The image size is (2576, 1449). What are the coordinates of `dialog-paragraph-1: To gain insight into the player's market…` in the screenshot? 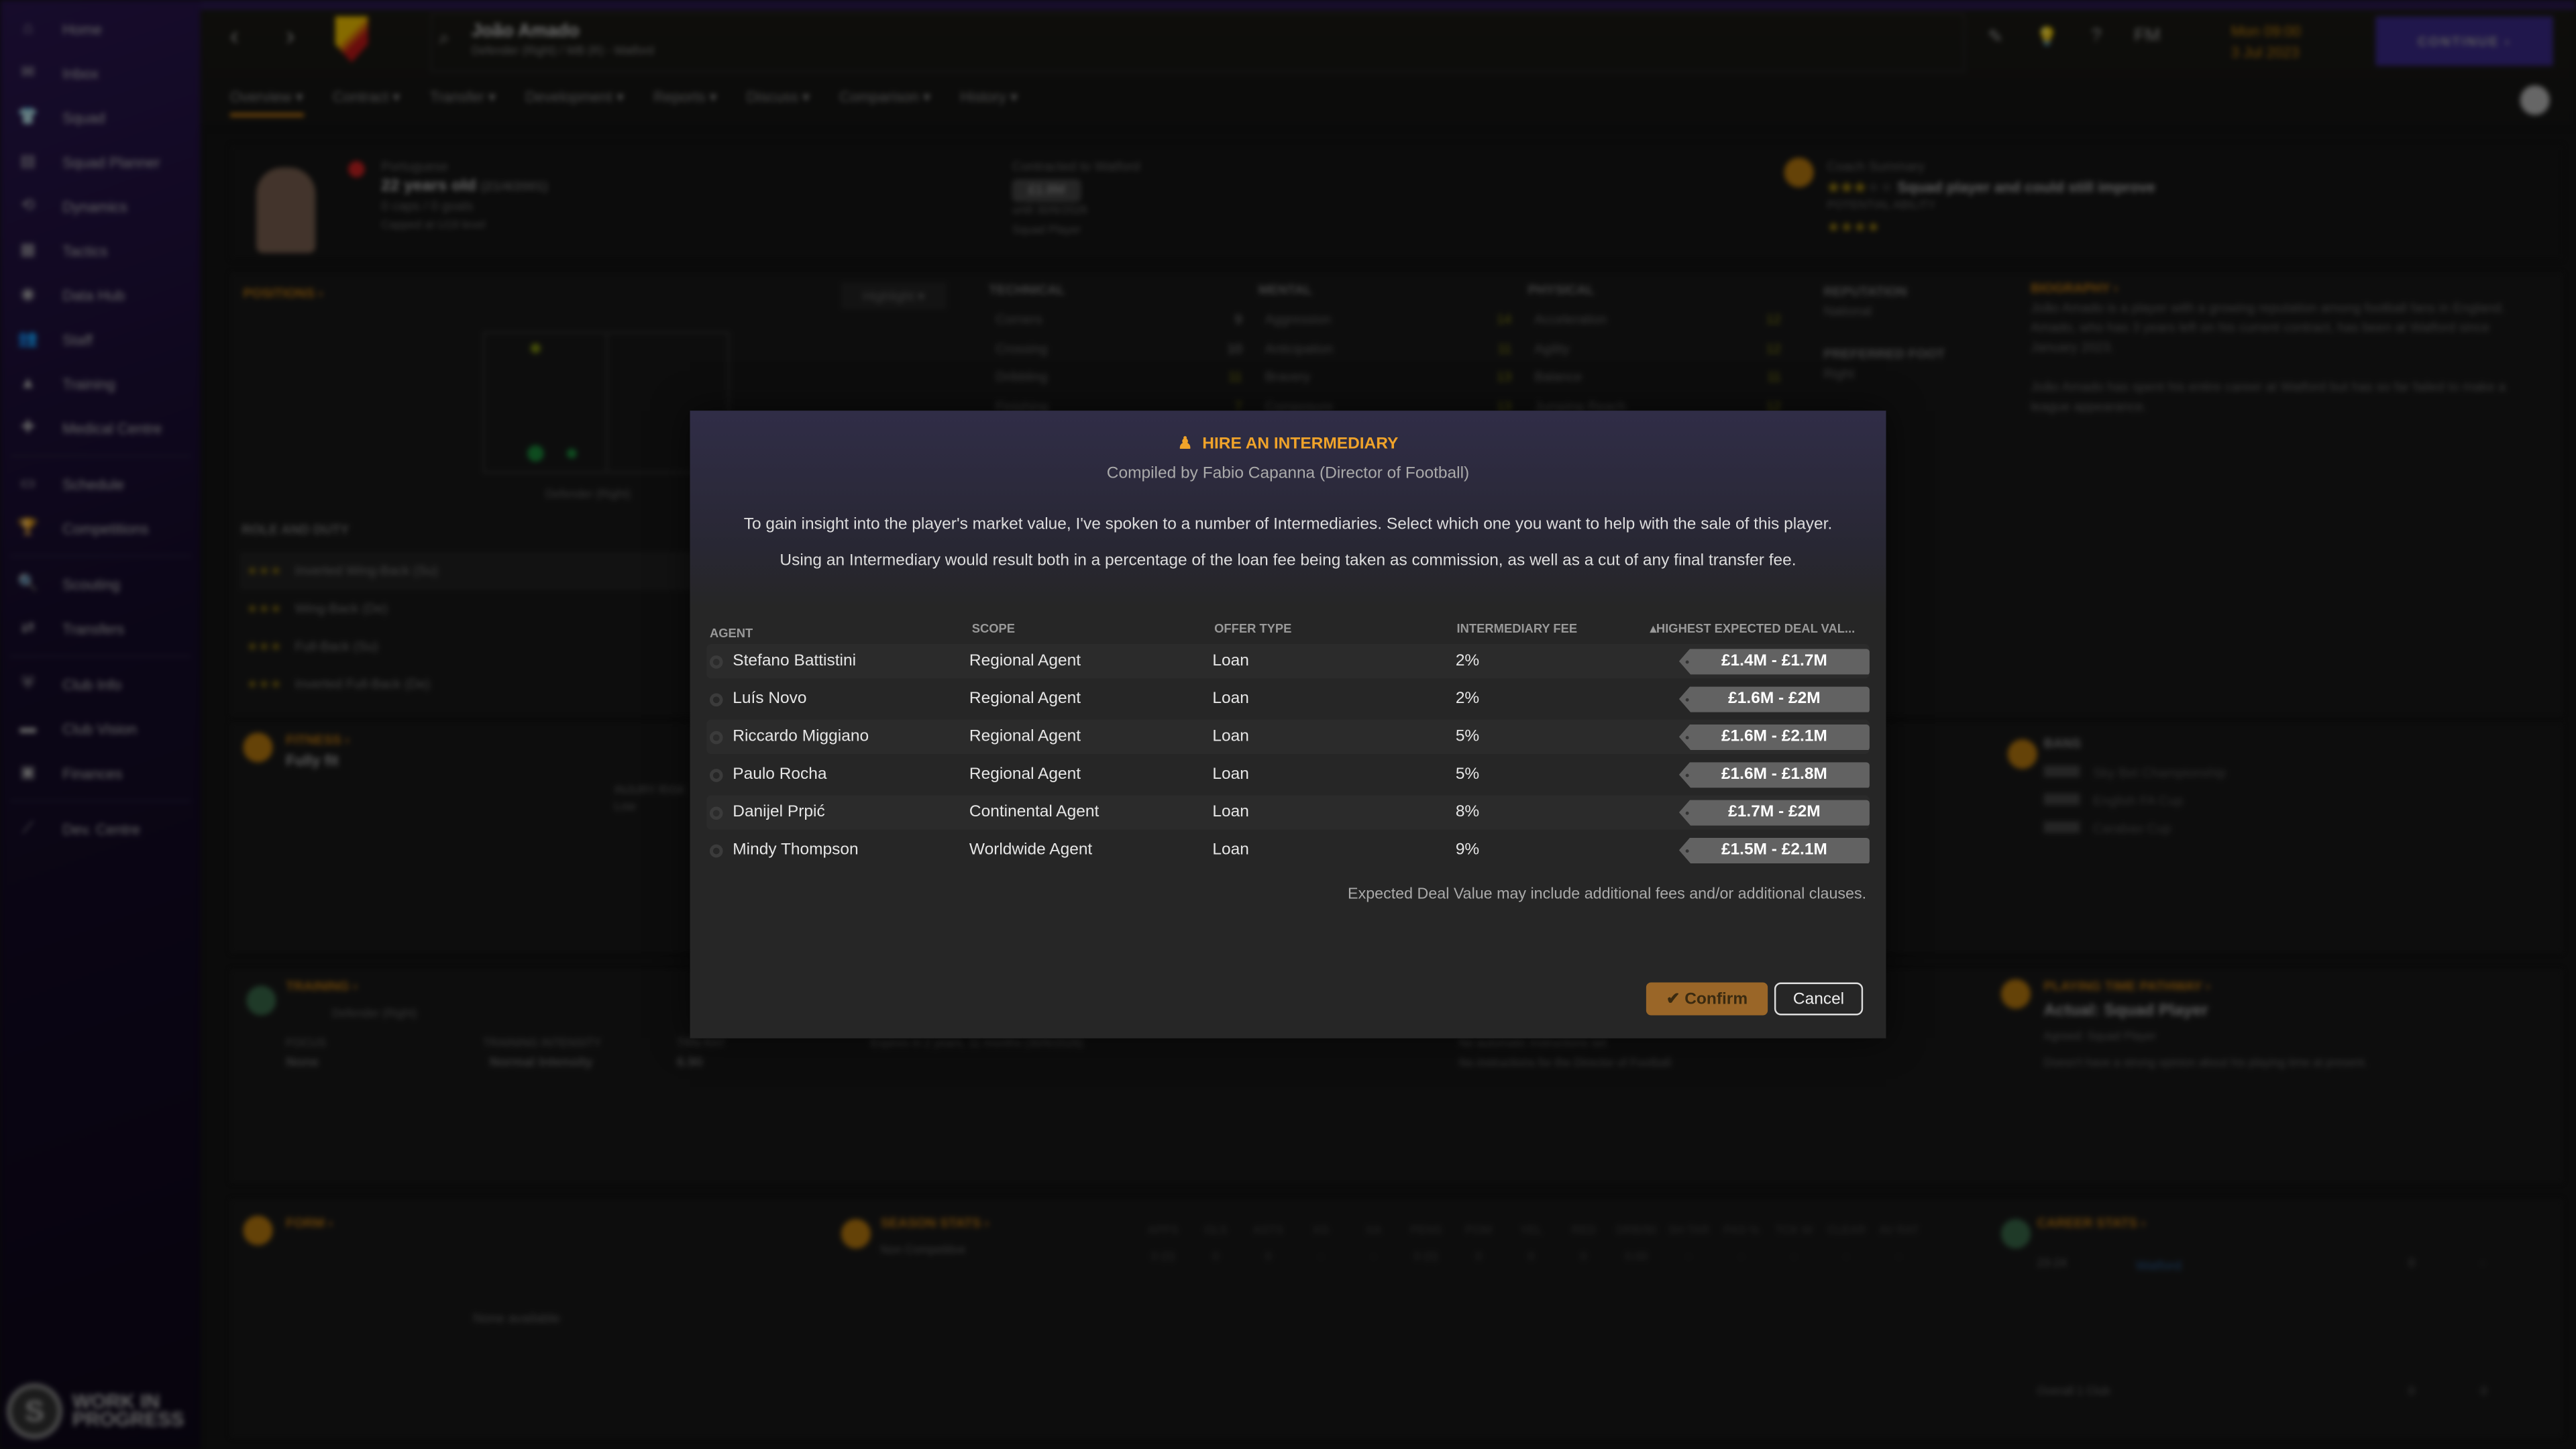 It's located at (1288, 524).